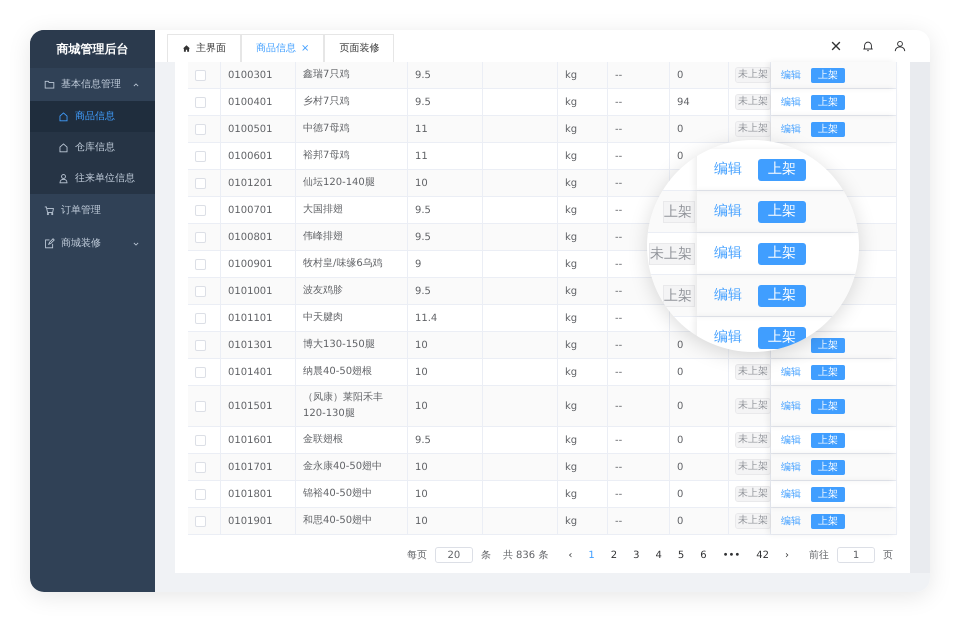 The image size is (960, 623). Describe the element at coordinates (105, 179) in the screenshot. I see `menu-label: 往来单位信息` at that location.